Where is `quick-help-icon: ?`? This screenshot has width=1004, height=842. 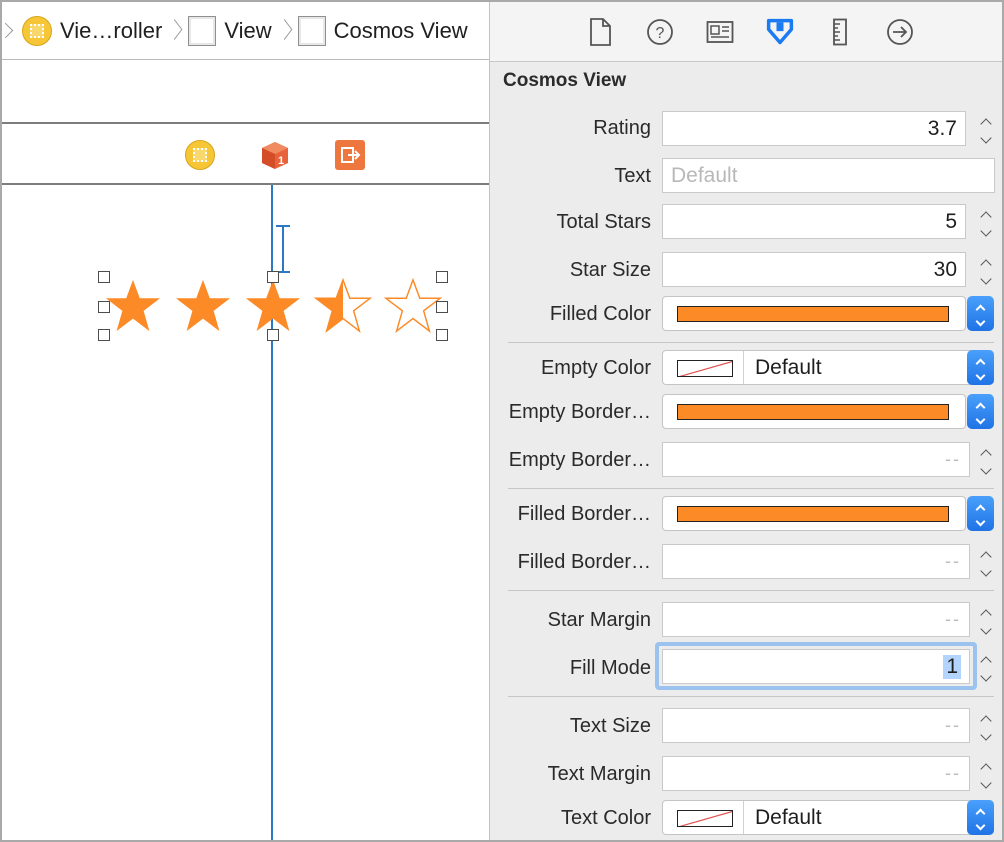
quick-help-icon: ? is located at coordinates (660, 32).